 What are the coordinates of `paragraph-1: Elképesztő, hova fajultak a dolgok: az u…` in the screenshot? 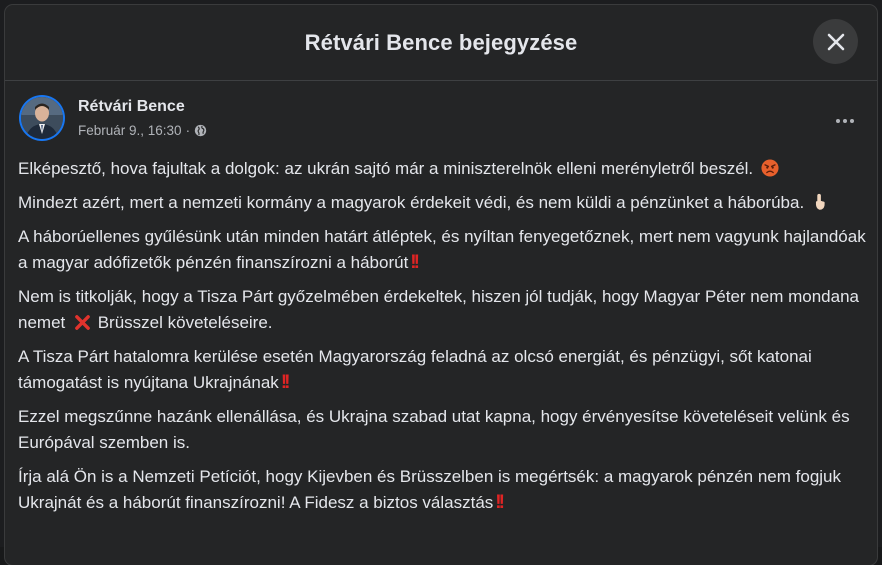 It's located at (442, 169).